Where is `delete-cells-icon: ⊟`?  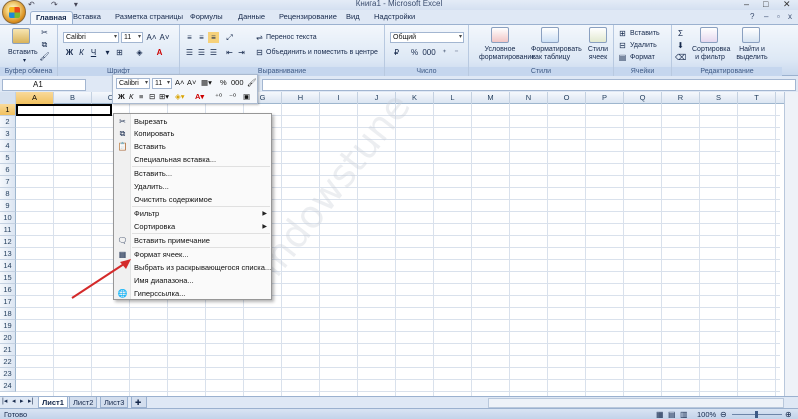
delete-cells-icon: ⊟ is located at coordinates (622, 45).